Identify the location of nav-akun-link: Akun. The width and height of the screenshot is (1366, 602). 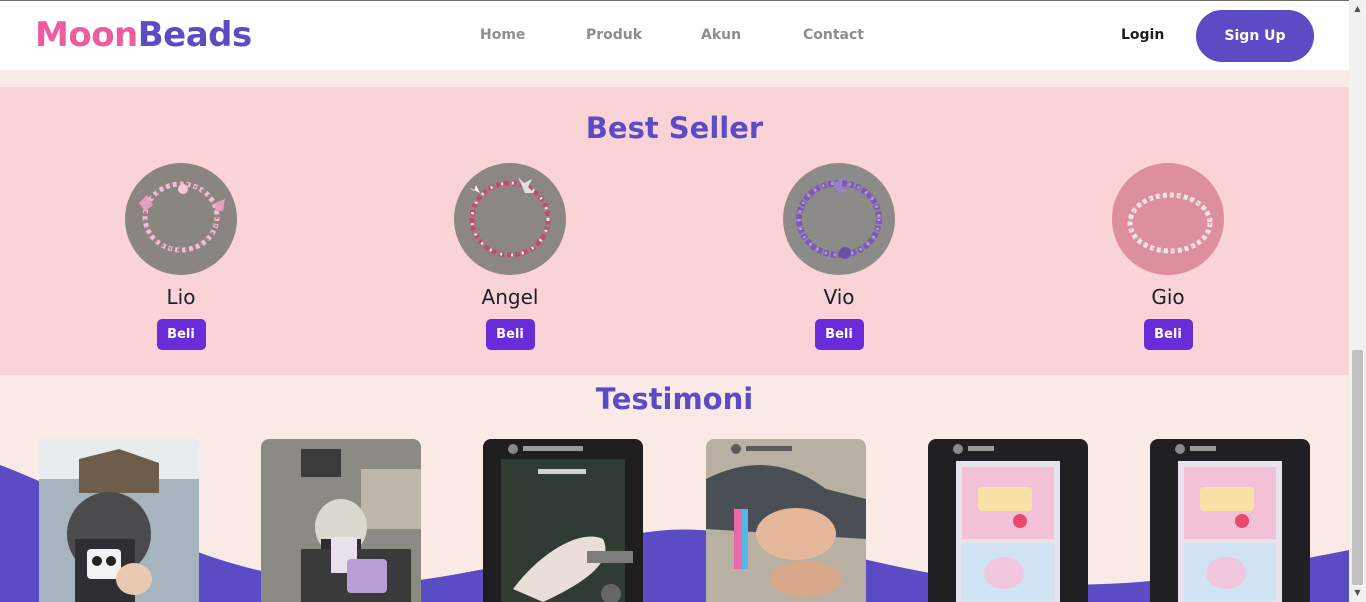
(721, 35).